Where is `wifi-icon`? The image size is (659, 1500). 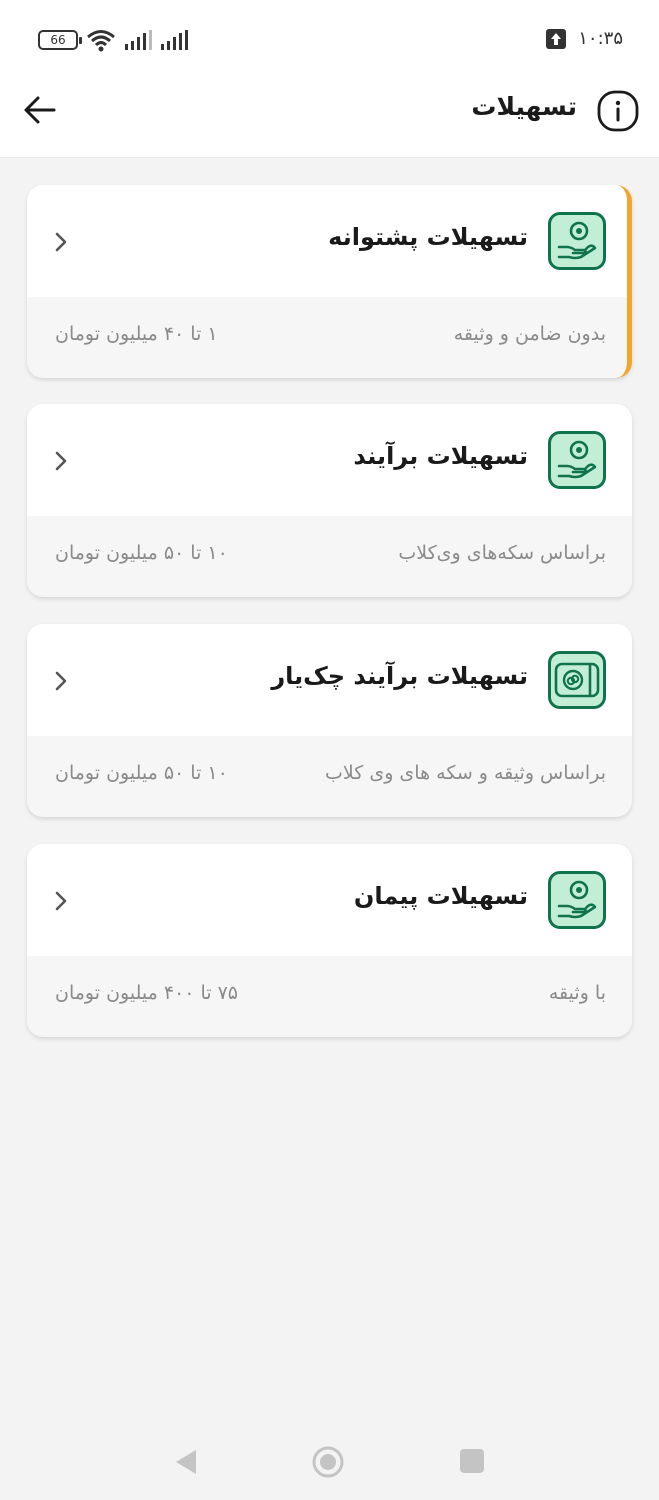 wifi-icon is located at coordinates (101, 41).